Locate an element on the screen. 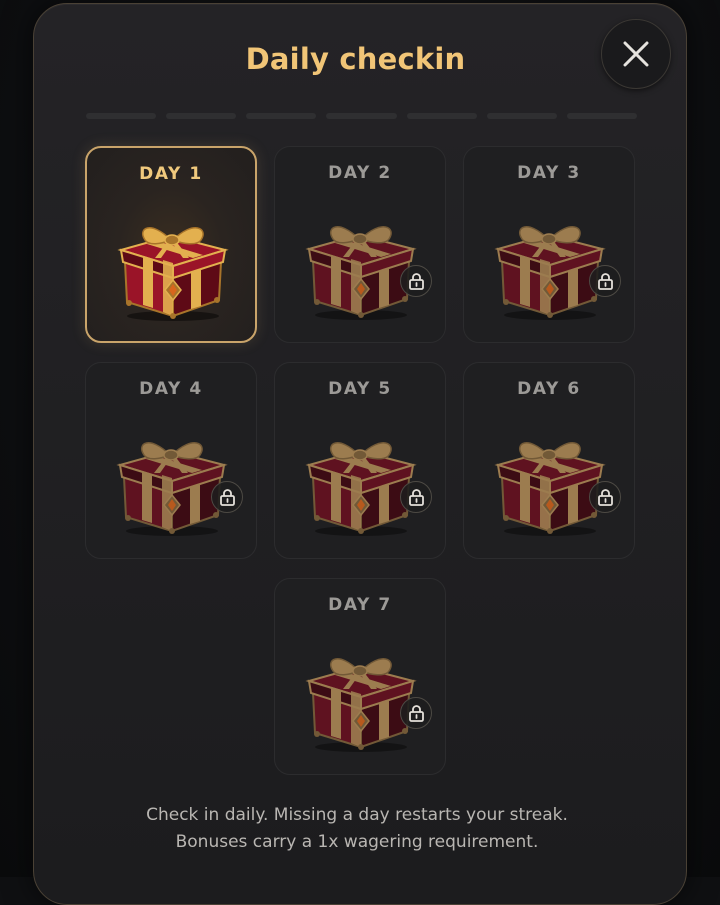 The height and width of the screenshot is (905, 720). day-card-3: DAY 3 is located at coordinates (549, 244).